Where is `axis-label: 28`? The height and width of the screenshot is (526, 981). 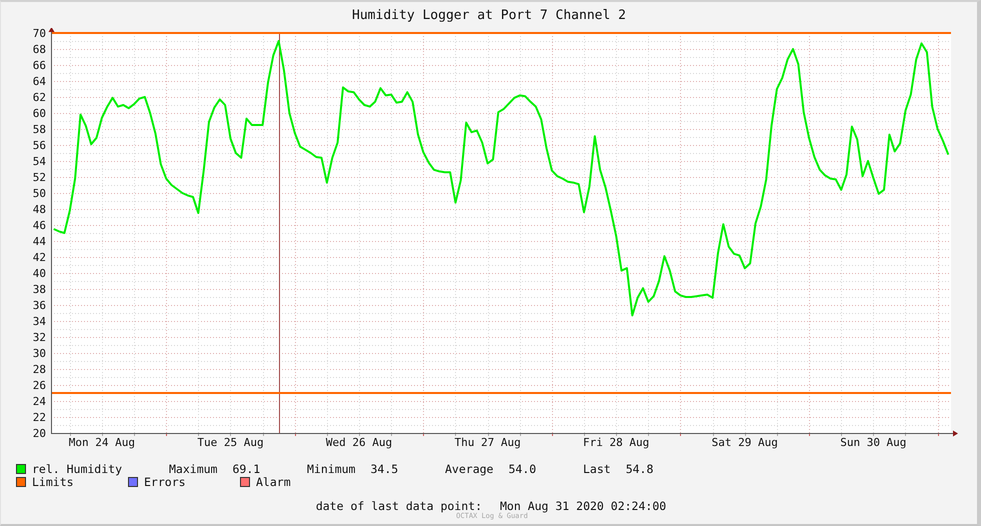 axis-label: 28 is located at coordinates (39, 369).